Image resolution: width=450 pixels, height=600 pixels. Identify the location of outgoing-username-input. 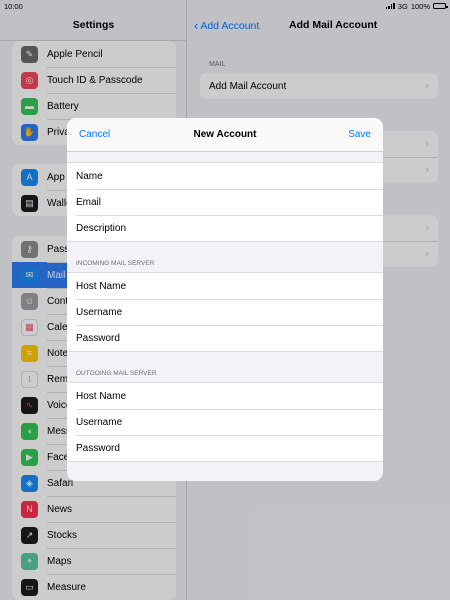
(229, 422).